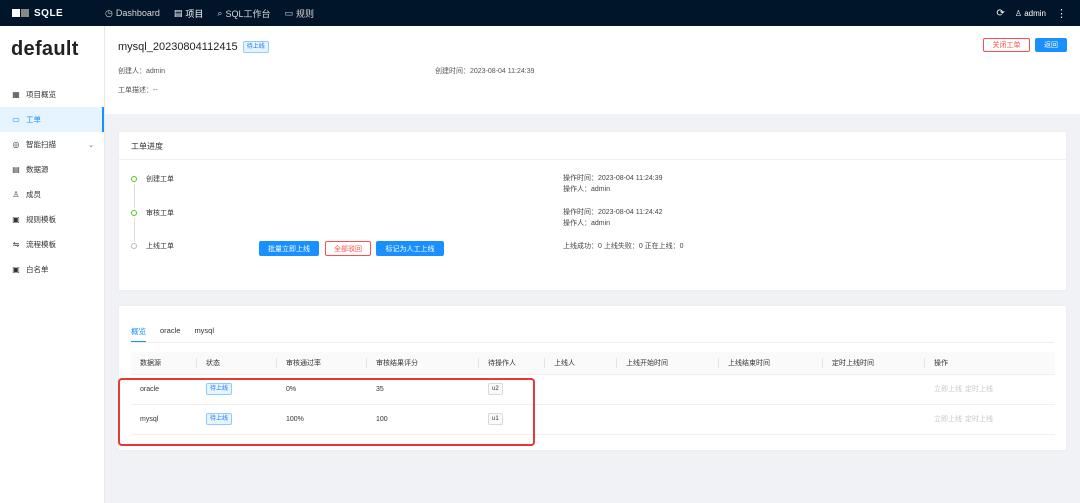  I want to click on sidebar-item-rule-templates: ▣ 规则模板, so click(52, 219).